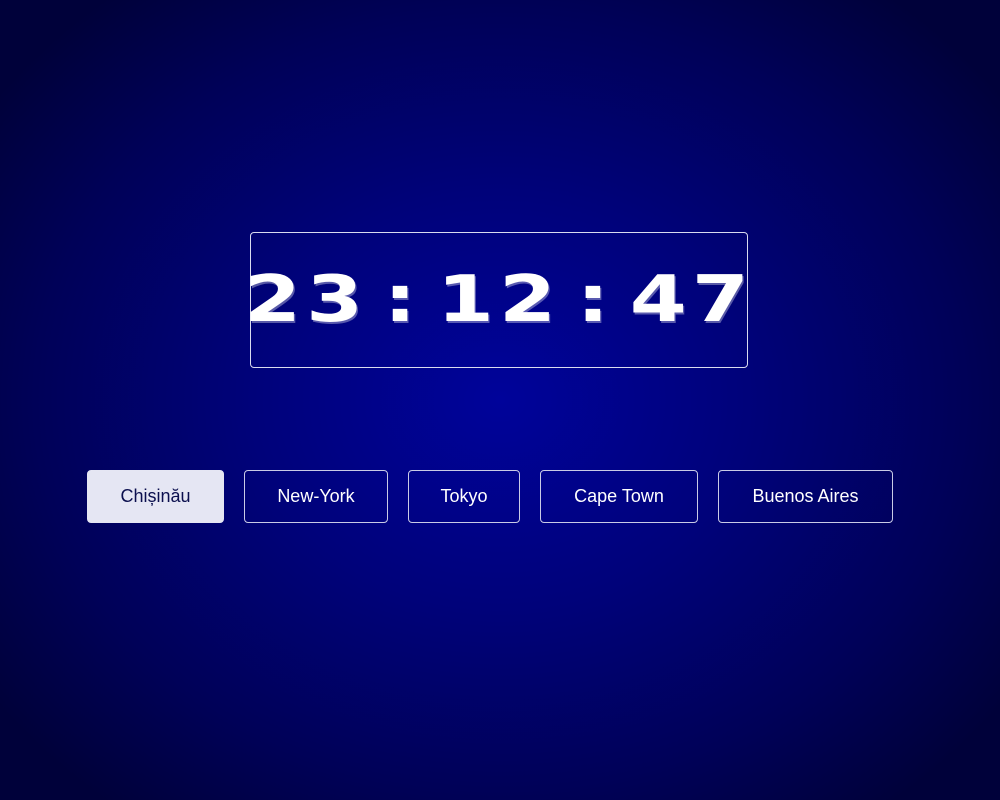 This screenshot has width=1000, height=800. I want to click on city-button-buenos-aires: Buenos Aires, so click(805, 496).